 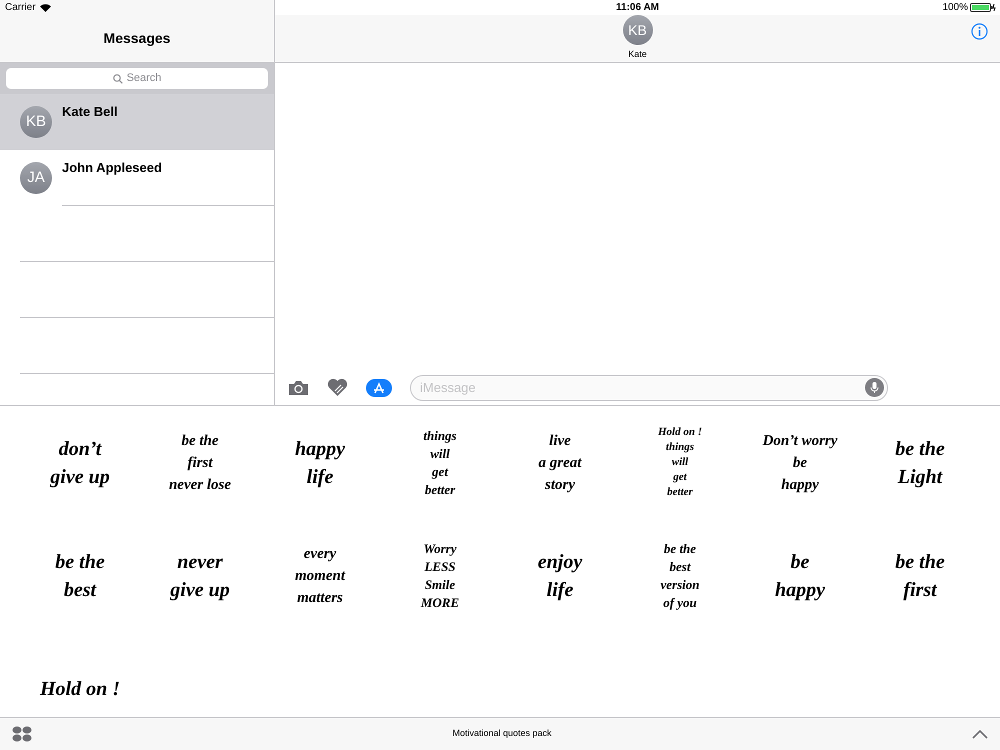 What do you see at coordinates (379, 387) in the screenshot?
I see `app-store-icon` at bounding box center [379, 387].